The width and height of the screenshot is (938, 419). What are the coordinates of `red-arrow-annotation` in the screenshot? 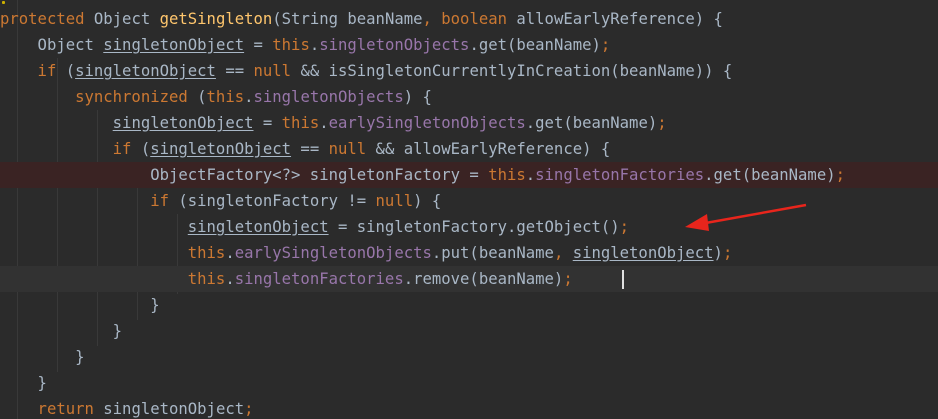 It's located at (746, 217).